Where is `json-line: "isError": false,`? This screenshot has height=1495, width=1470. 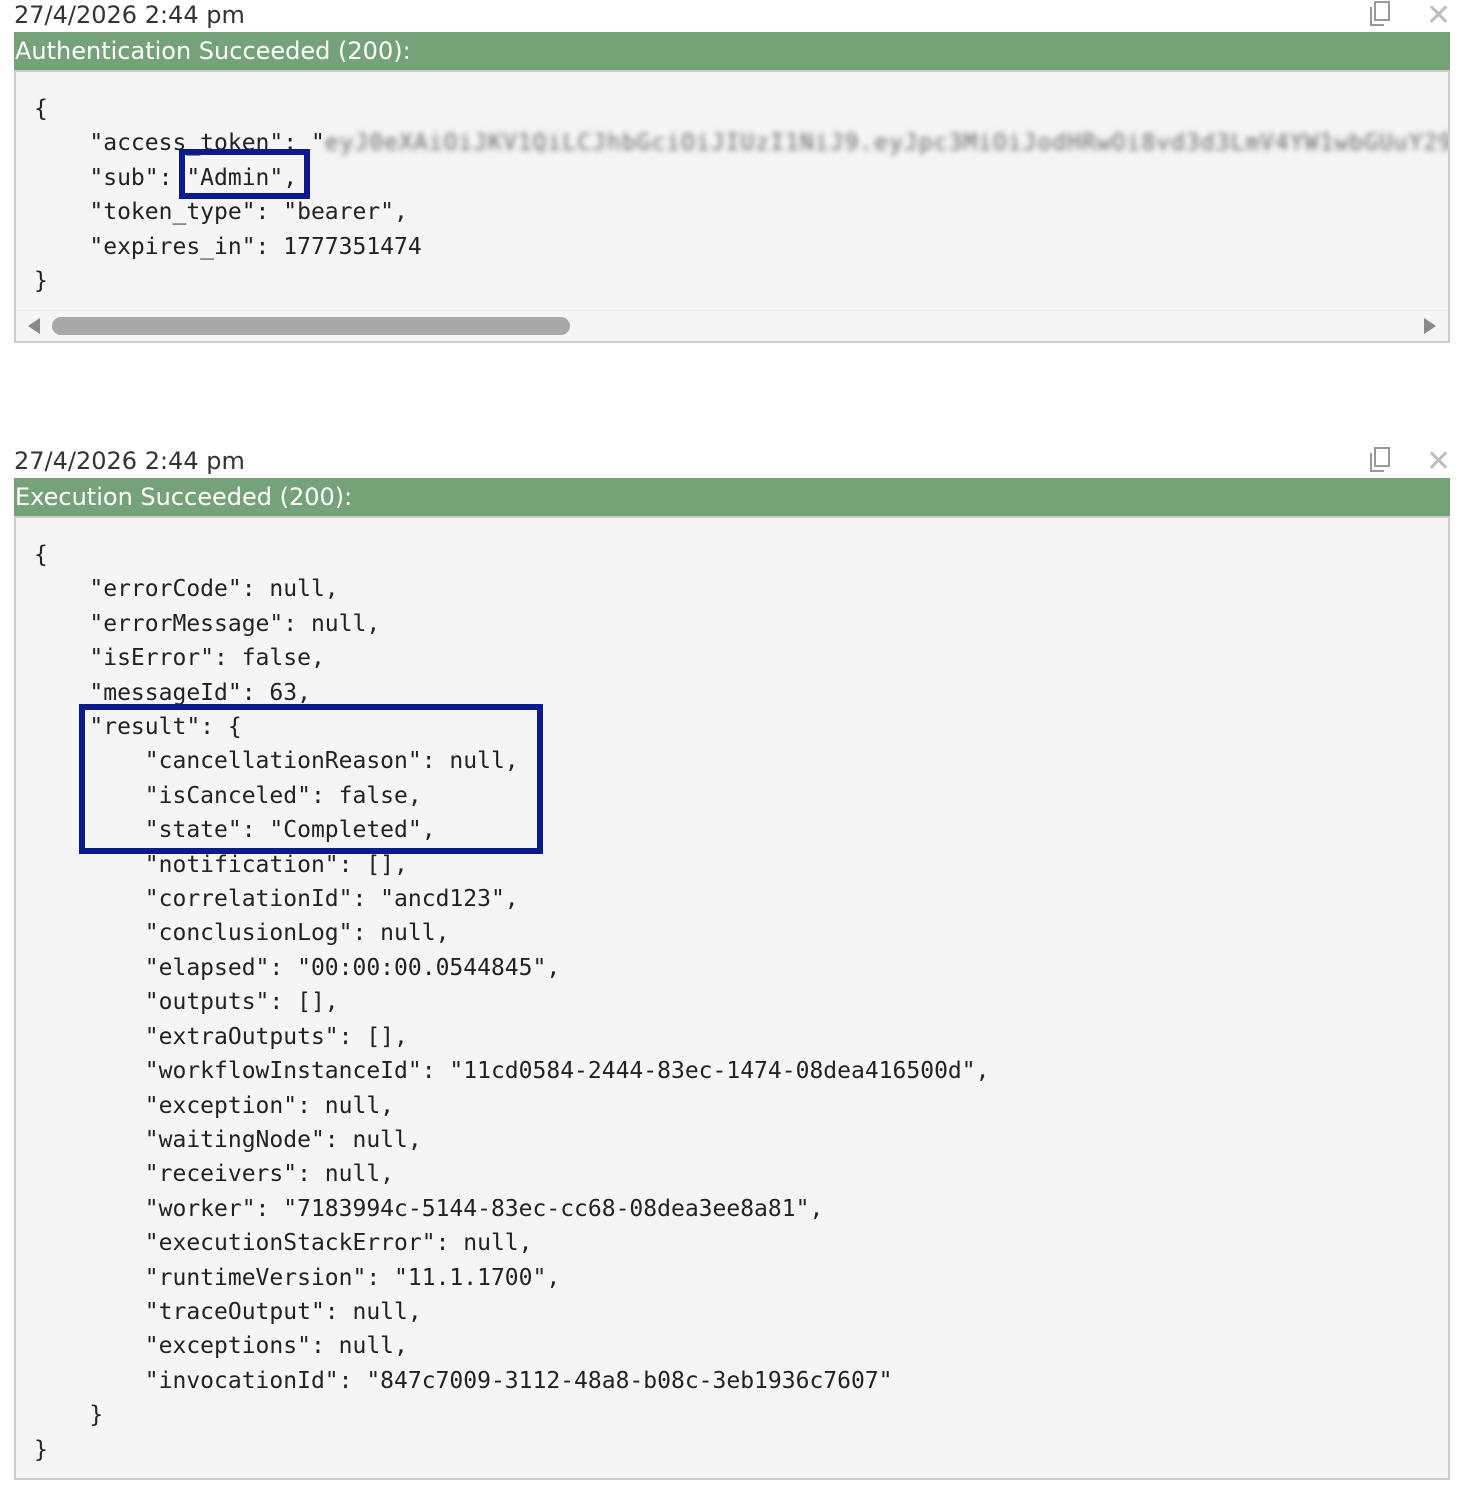
json-line: "isError": false, is located at coordinates (179, 658).